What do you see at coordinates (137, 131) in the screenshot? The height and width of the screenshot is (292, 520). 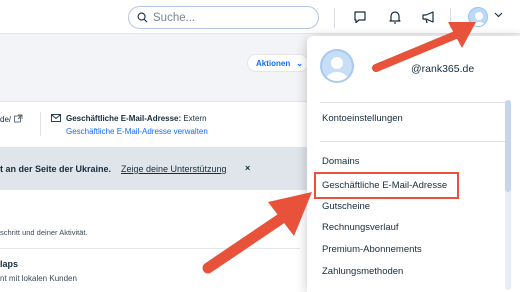 I see `manage-email-link: Geschäftliche E-Mail-Adresse verwalten` at bounding box center [137, 131].